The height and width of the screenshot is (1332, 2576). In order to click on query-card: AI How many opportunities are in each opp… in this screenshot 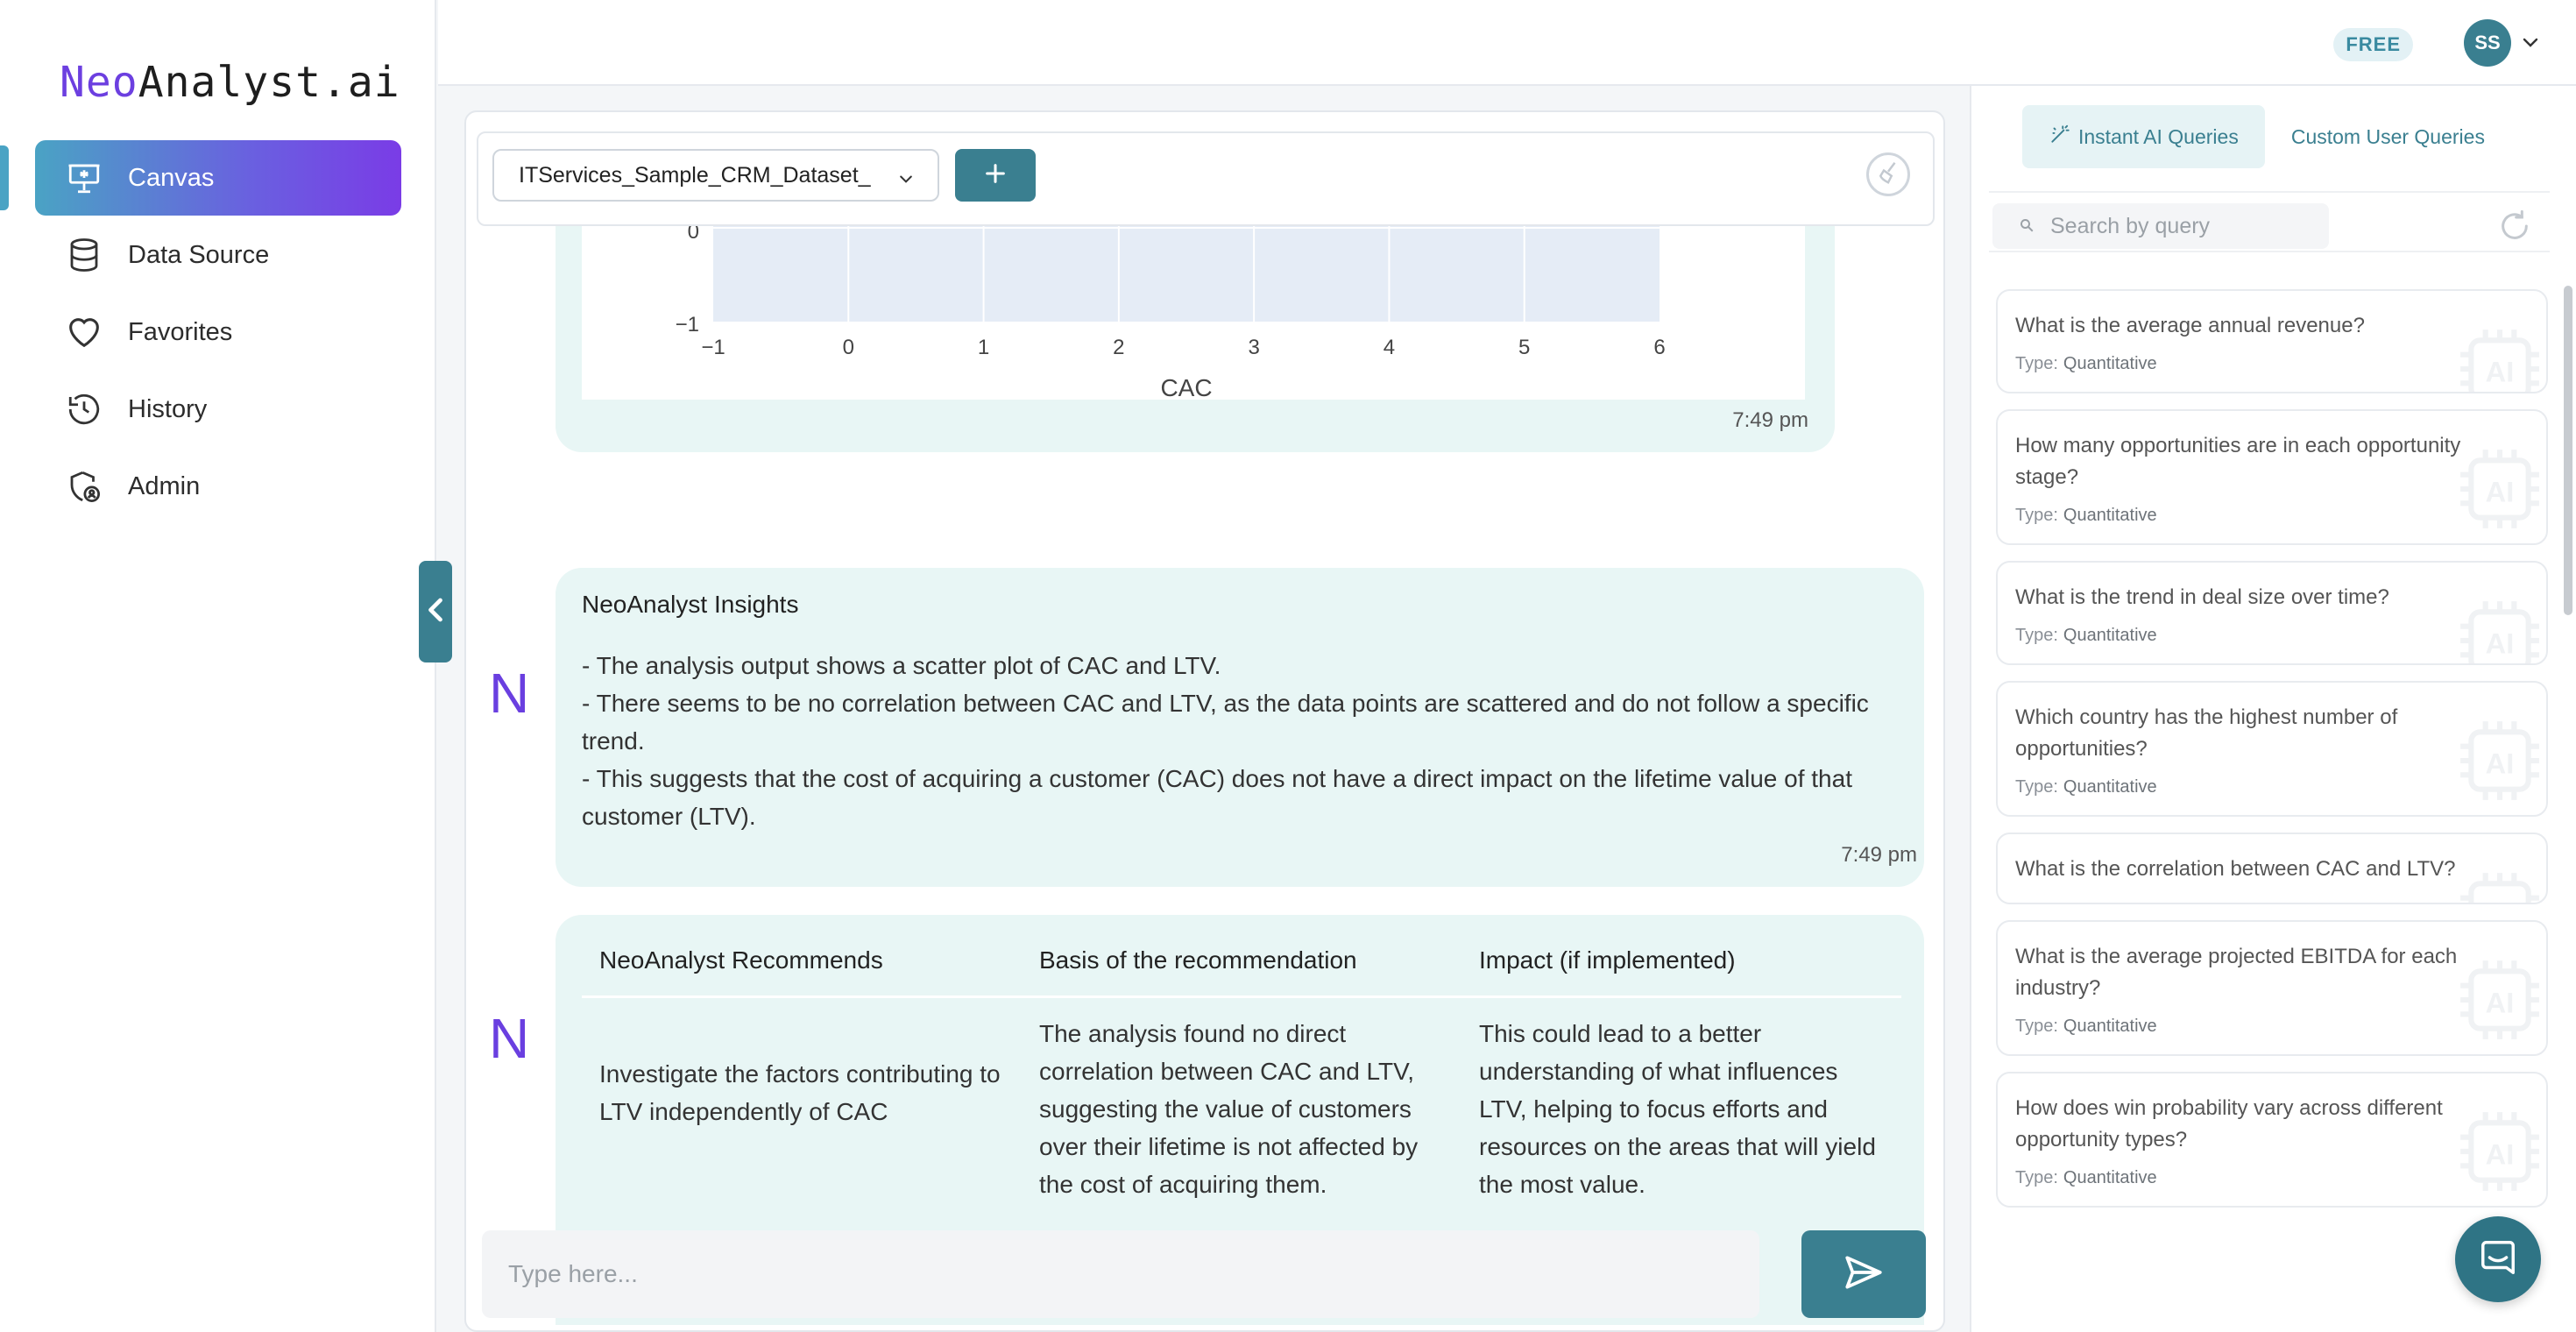, I will do `click(2272, 477)`.